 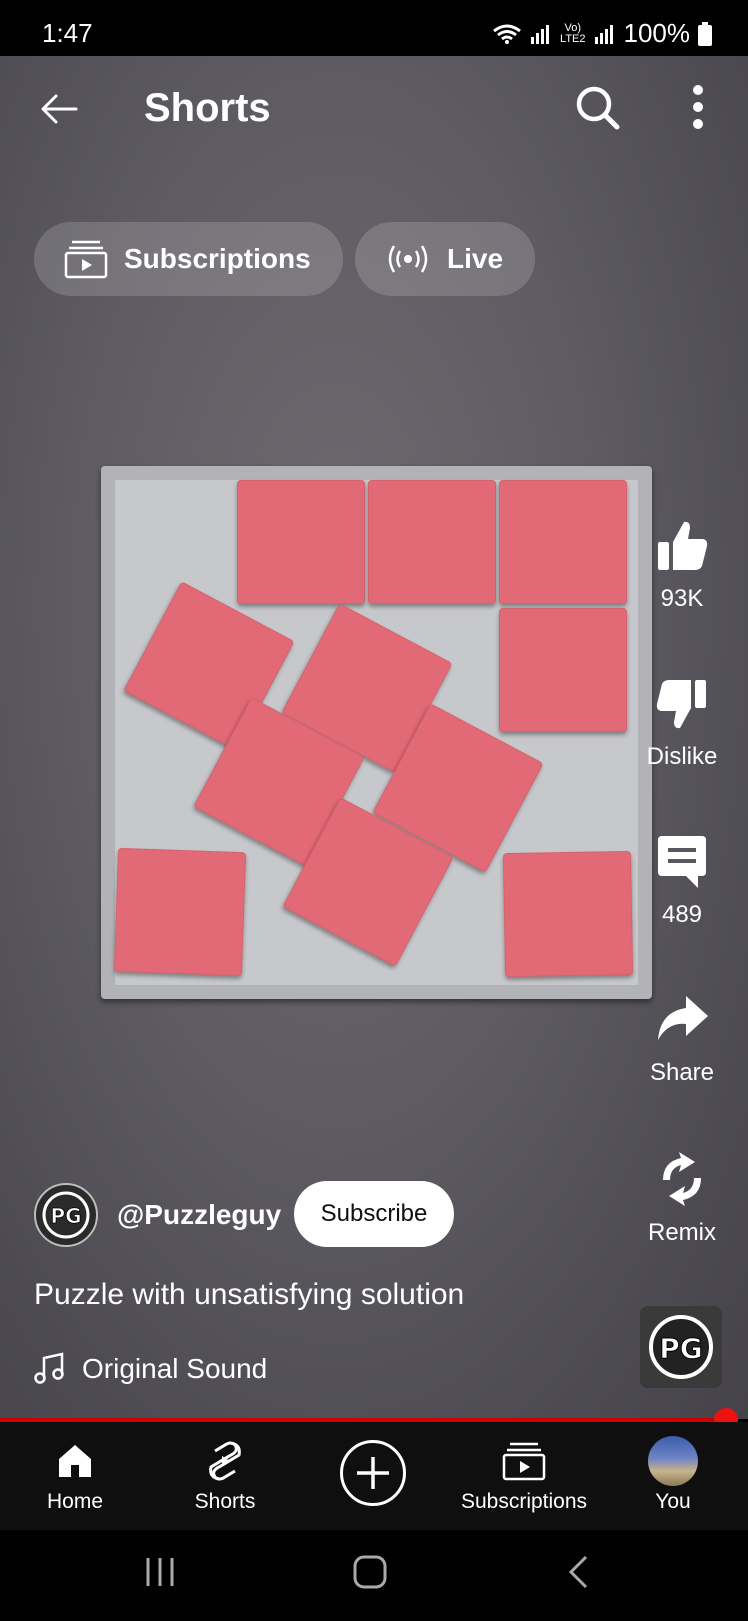 I want to click on video-title: Puzzle with unsatisfying solution, so click(x=249, y=1295).